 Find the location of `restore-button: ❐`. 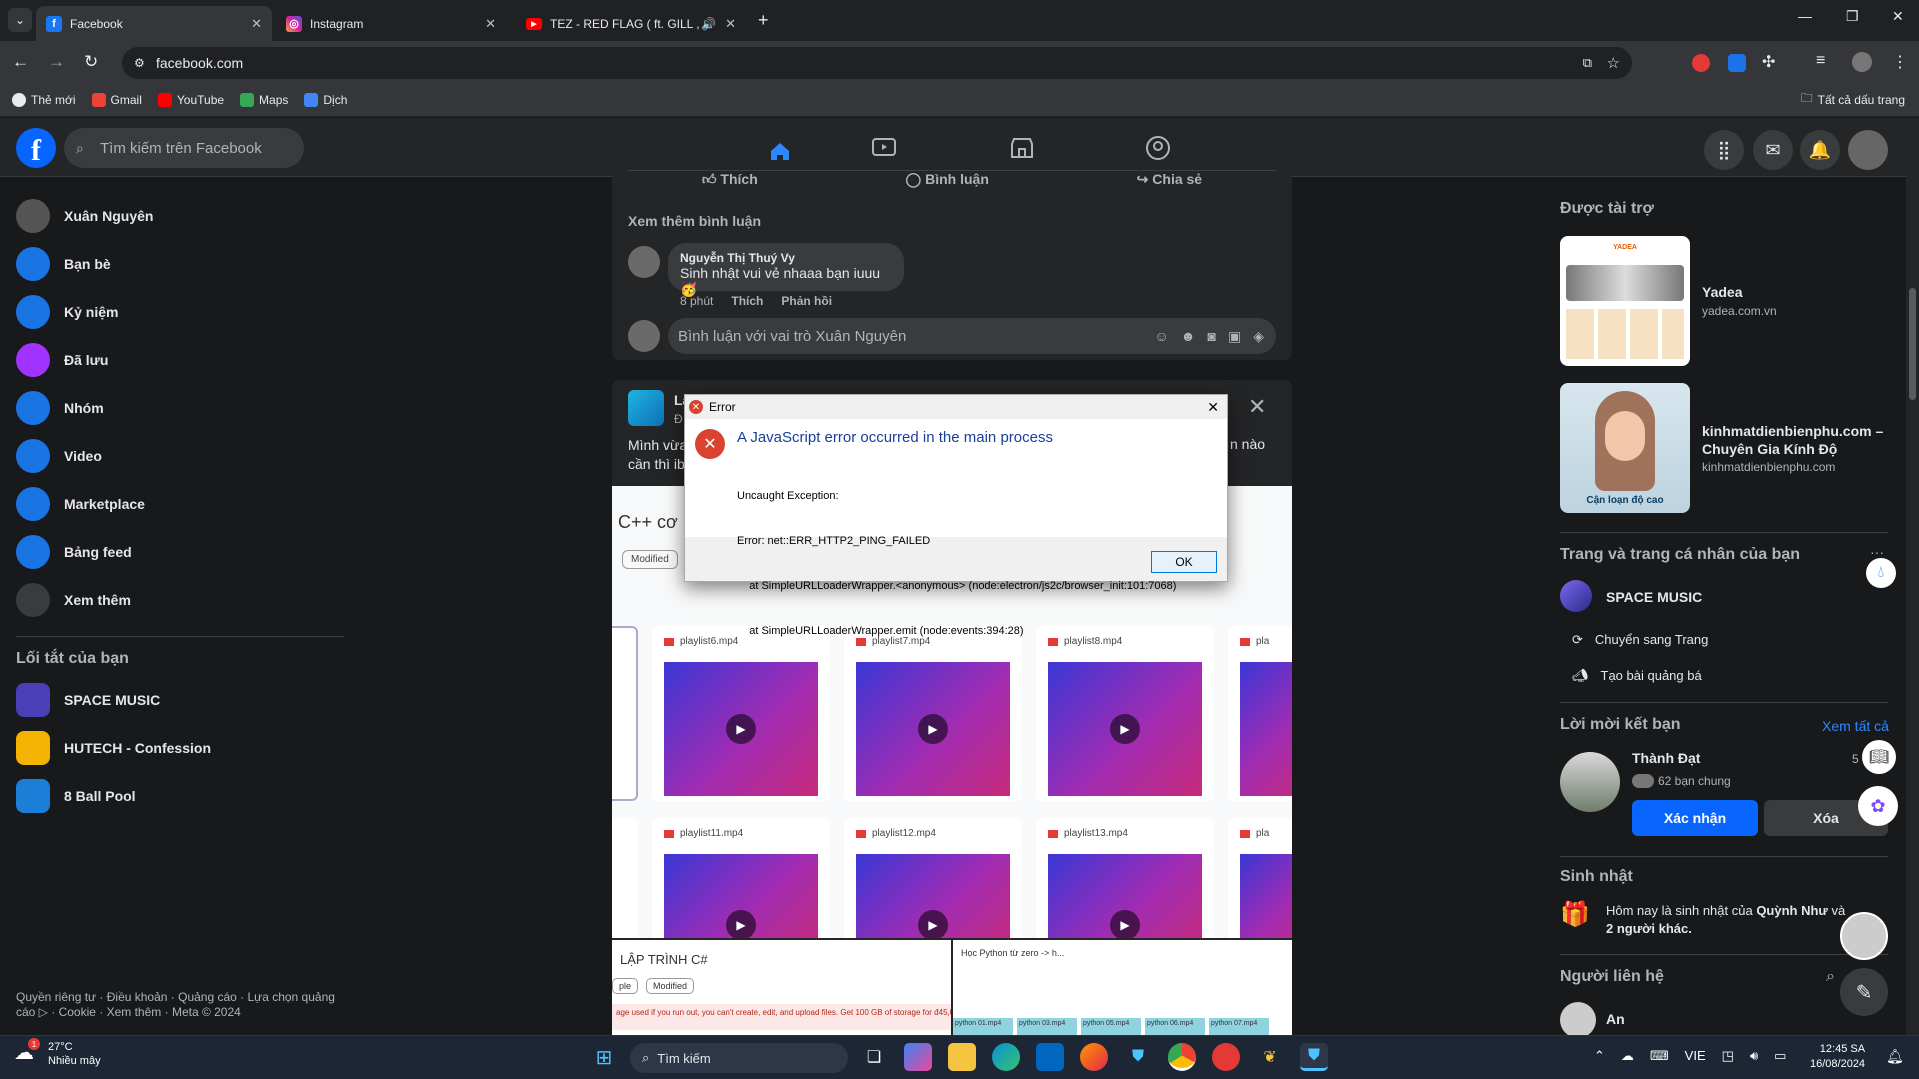

restore-button: ❐ is located at coordinates (1852, 16).